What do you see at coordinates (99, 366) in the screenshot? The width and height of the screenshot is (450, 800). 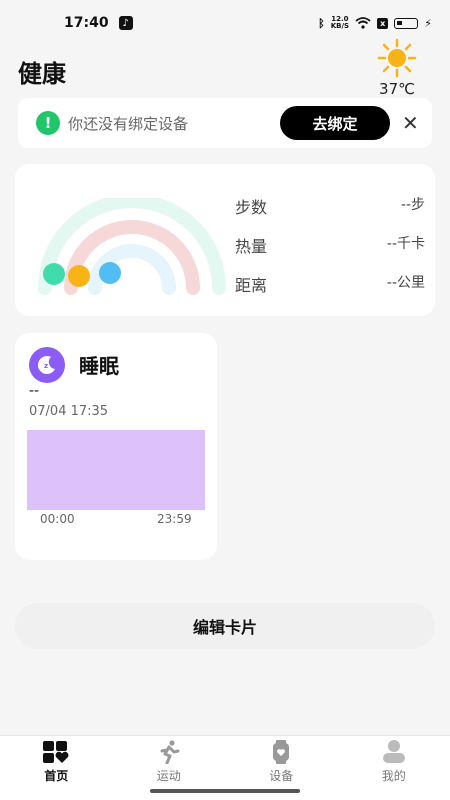 I see `sleep-title: 睡眠` at bounding box center [99, 366].